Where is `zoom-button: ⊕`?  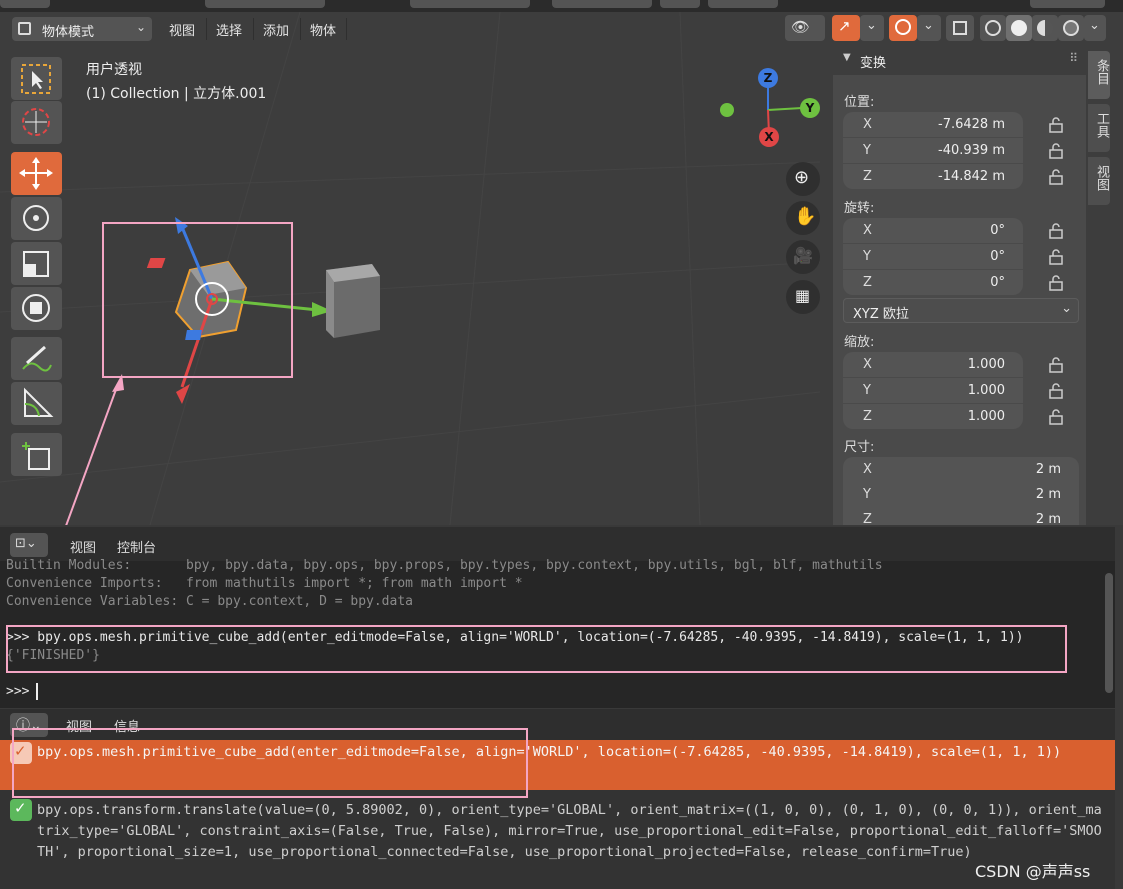 zoom-button: ⊕ is located at coordinates (803, 179).